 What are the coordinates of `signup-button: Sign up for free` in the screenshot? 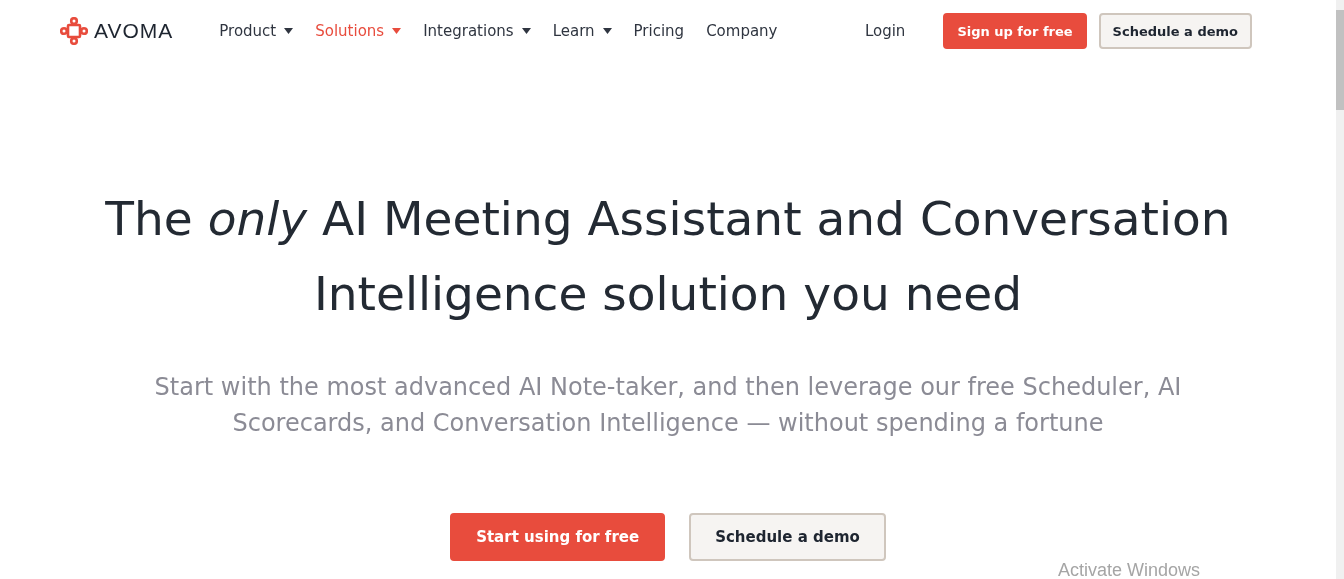 It's located at (1015, 31).